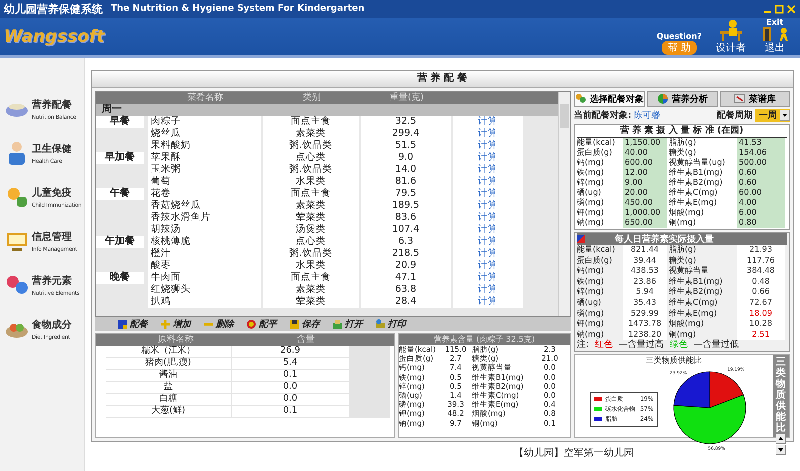  Describe the element at coordinates (761, 303) in the screenshot. I see `nutrient-value: 72.67` at that location.